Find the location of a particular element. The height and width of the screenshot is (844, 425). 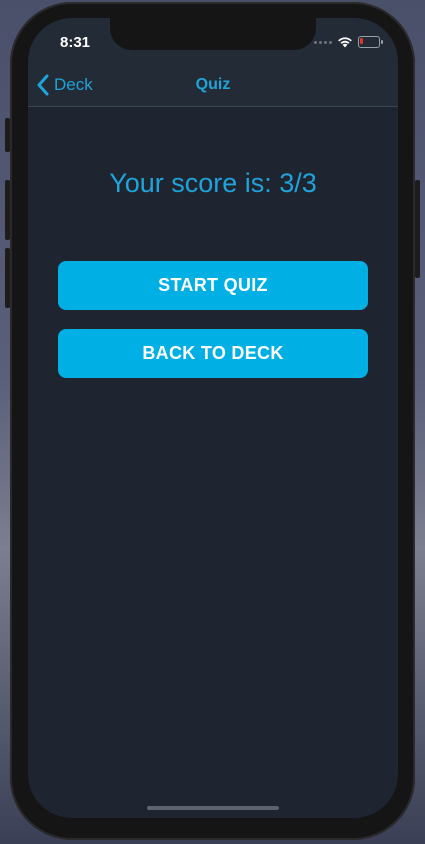

wifi-icon is located at coordinates (345, 42).